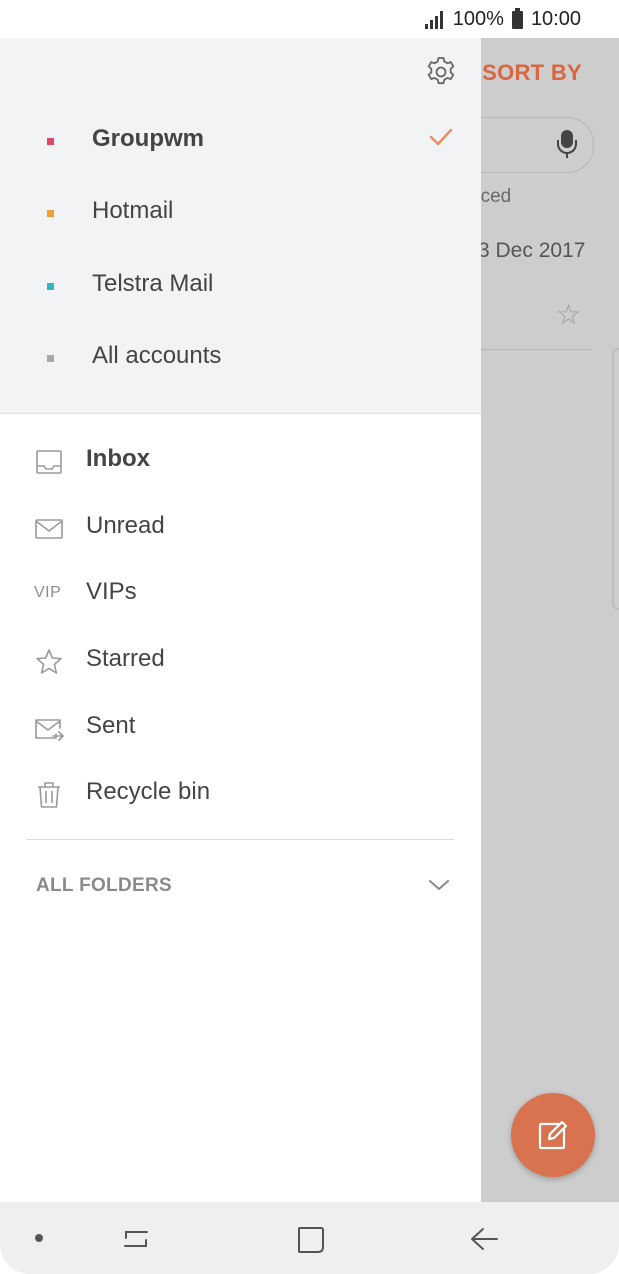 The image size is (619, 1274). I want to click on inbox-icon, so click(49, 462).